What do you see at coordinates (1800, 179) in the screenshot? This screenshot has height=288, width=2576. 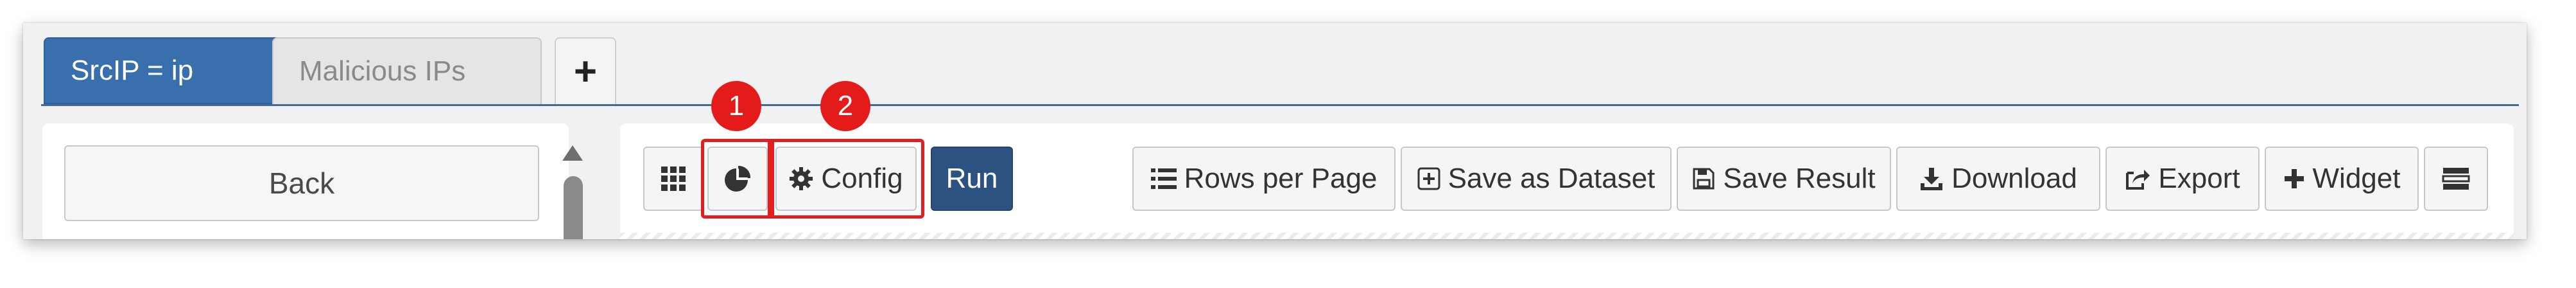 I see `save-result-label: Save Result` at bounding box center [1800, 179].